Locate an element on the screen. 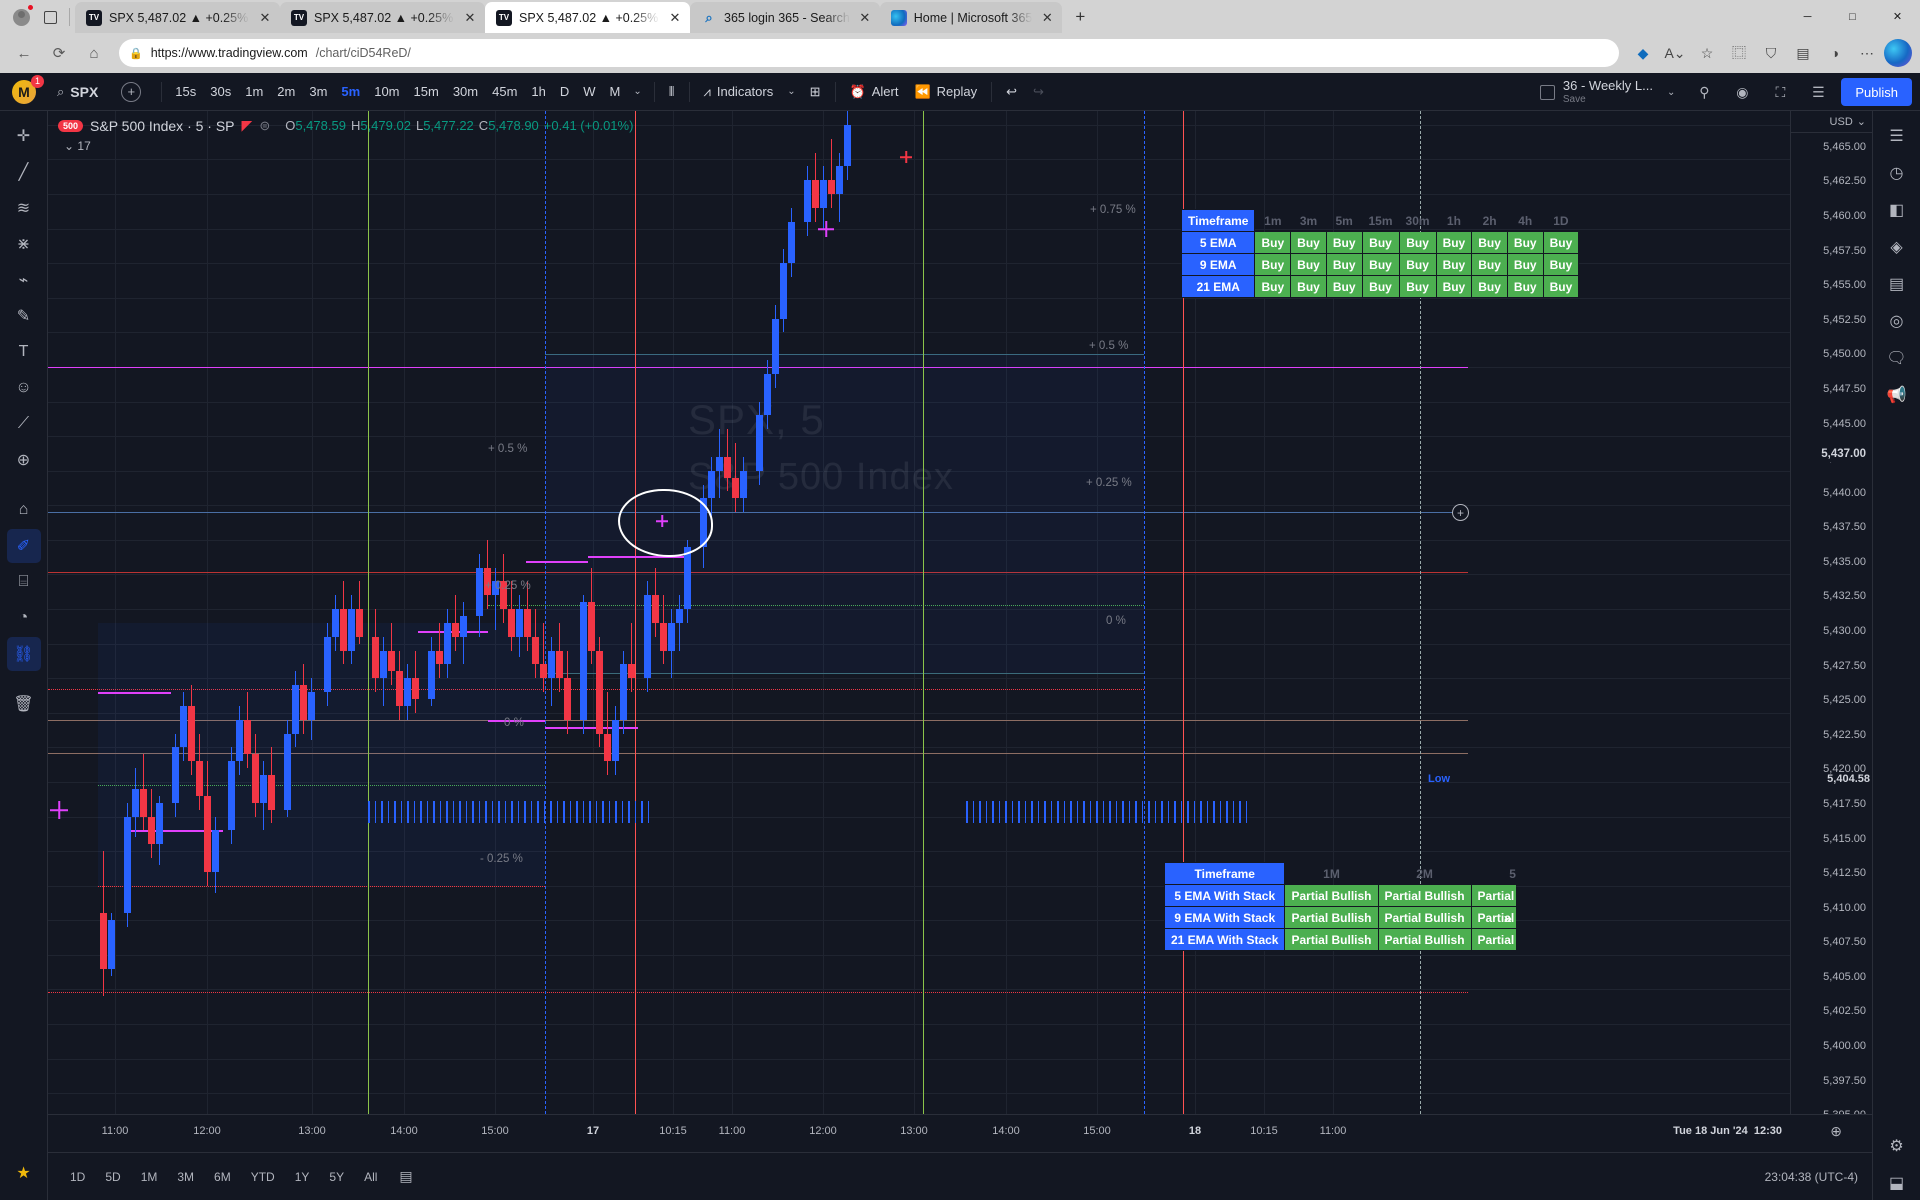 Image resolution: width=1920 pixels, height=1200 pixels. browser-tab-1: TV SPX 5,487.02 ▲ +0.25% sxxx ✕ is located at coordinates (382, 17).